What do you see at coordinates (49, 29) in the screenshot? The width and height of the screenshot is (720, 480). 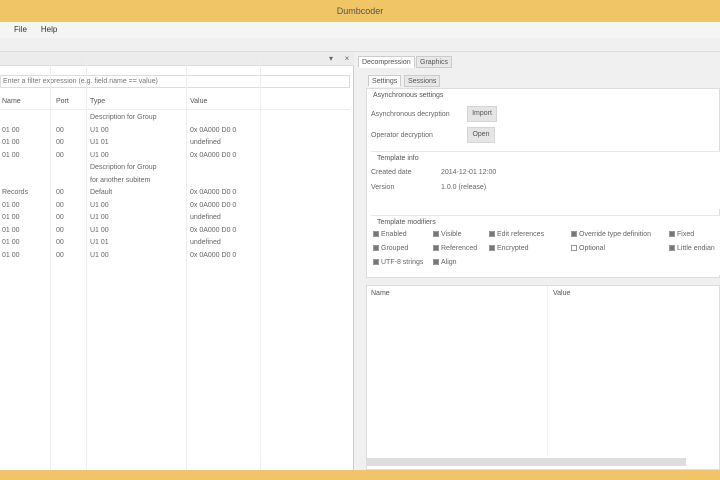 I see `menu-help: Help` at bounding box center [49, 29].